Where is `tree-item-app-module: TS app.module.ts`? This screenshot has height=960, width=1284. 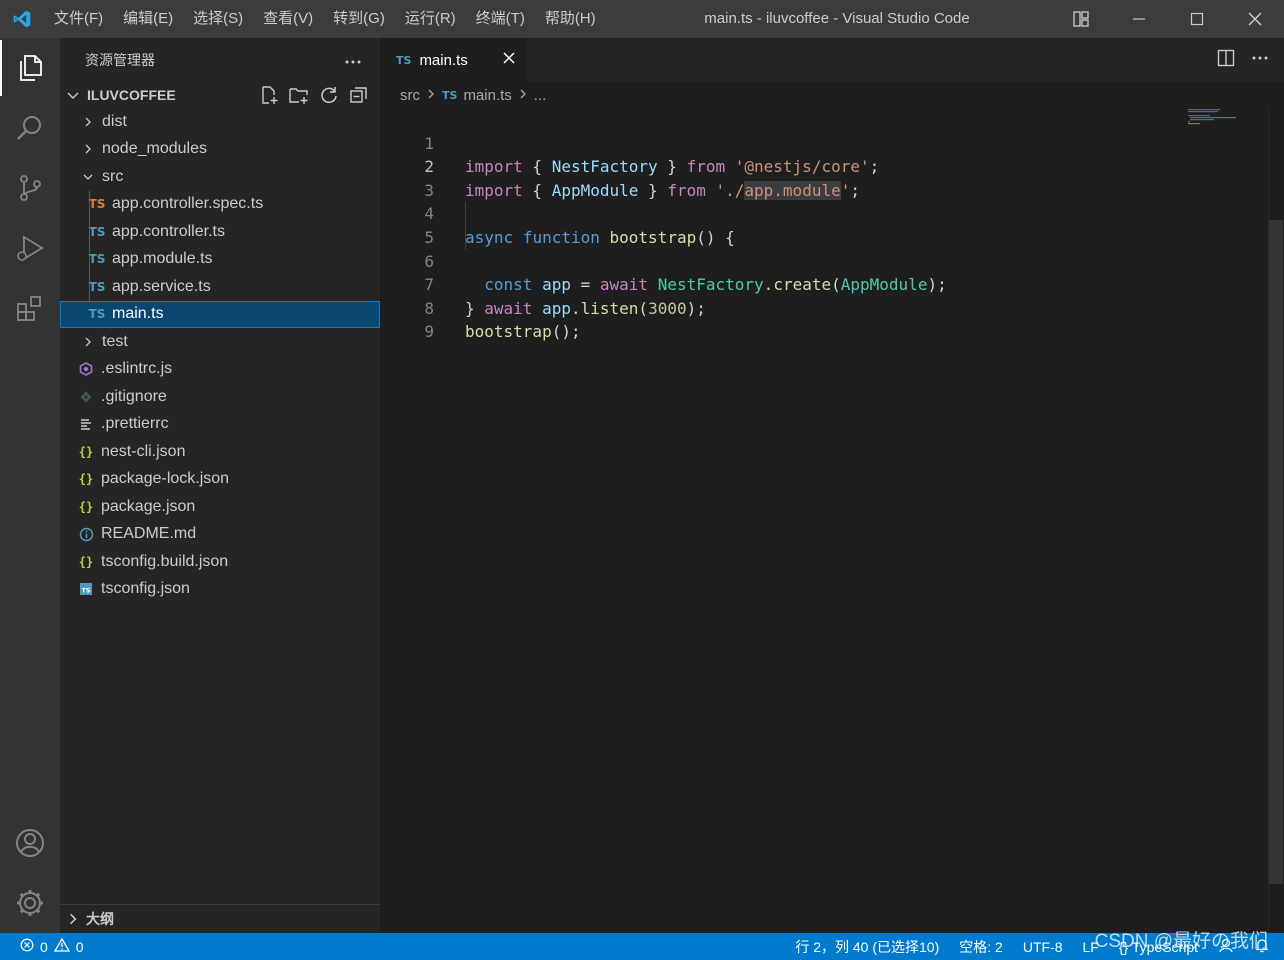 tree-item-app-module: TS app.module.ts is located at coordinates (220, 259).